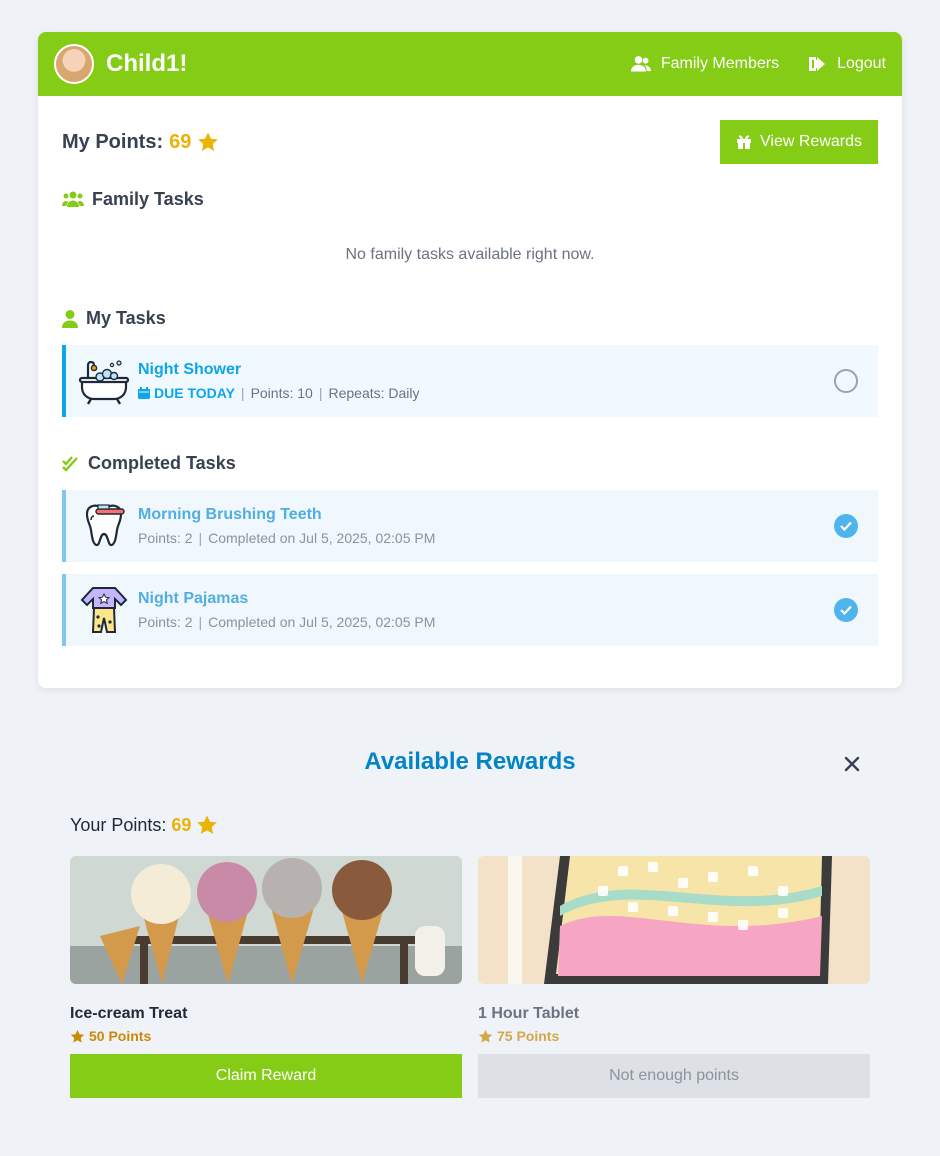  What do you see at coordinates (148, 199) in the screenshot?
I see `family-tasks-title: Family Tasks` at bounding box center [148, 199].